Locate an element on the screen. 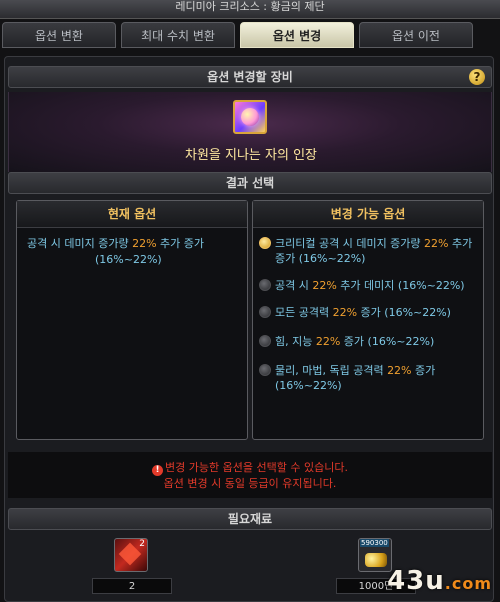 The width and height of the screenshot is (500, 602). material-slot-1: 2 is located at coordinates (131, 555).